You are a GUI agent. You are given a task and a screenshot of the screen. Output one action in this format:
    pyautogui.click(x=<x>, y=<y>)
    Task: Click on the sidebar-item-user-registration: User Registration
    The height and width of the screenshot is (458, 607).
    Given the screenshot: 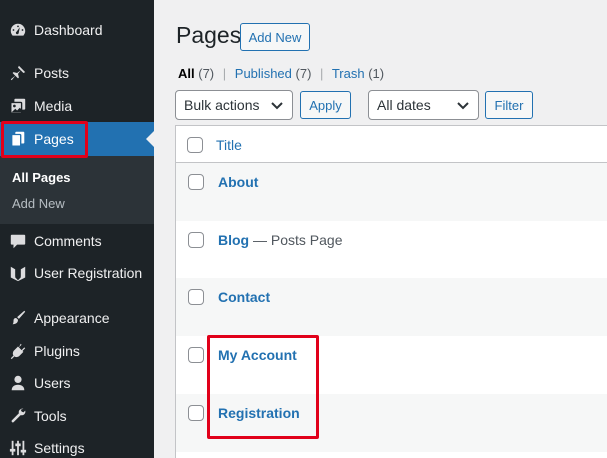 What is the action you would take?
    pyautogui.click(x=77, y=273)
    